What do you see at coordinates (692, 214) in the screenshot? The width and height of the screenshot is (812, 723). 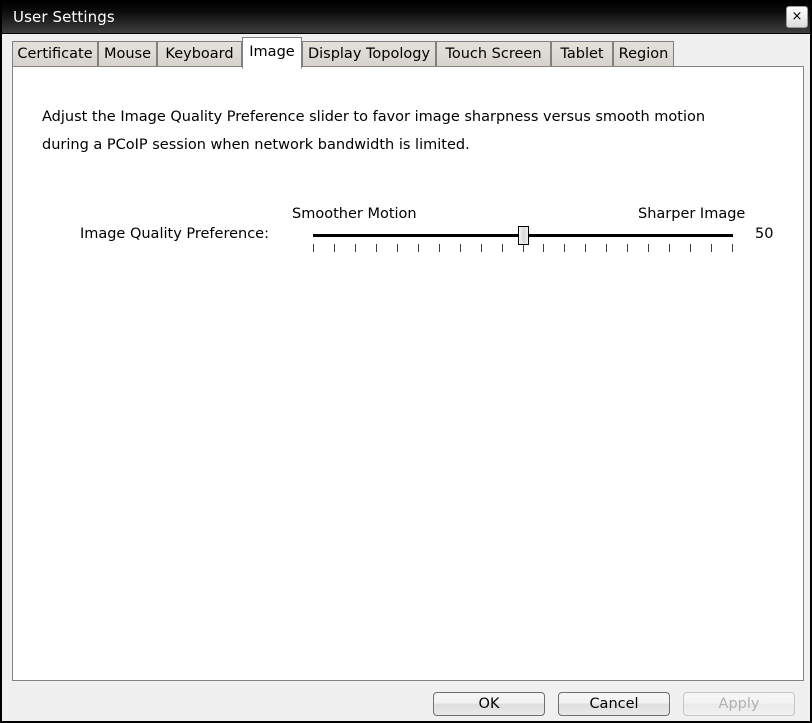 I see `slider-right-label: Sharper Image` at bounding box center [692, 214].